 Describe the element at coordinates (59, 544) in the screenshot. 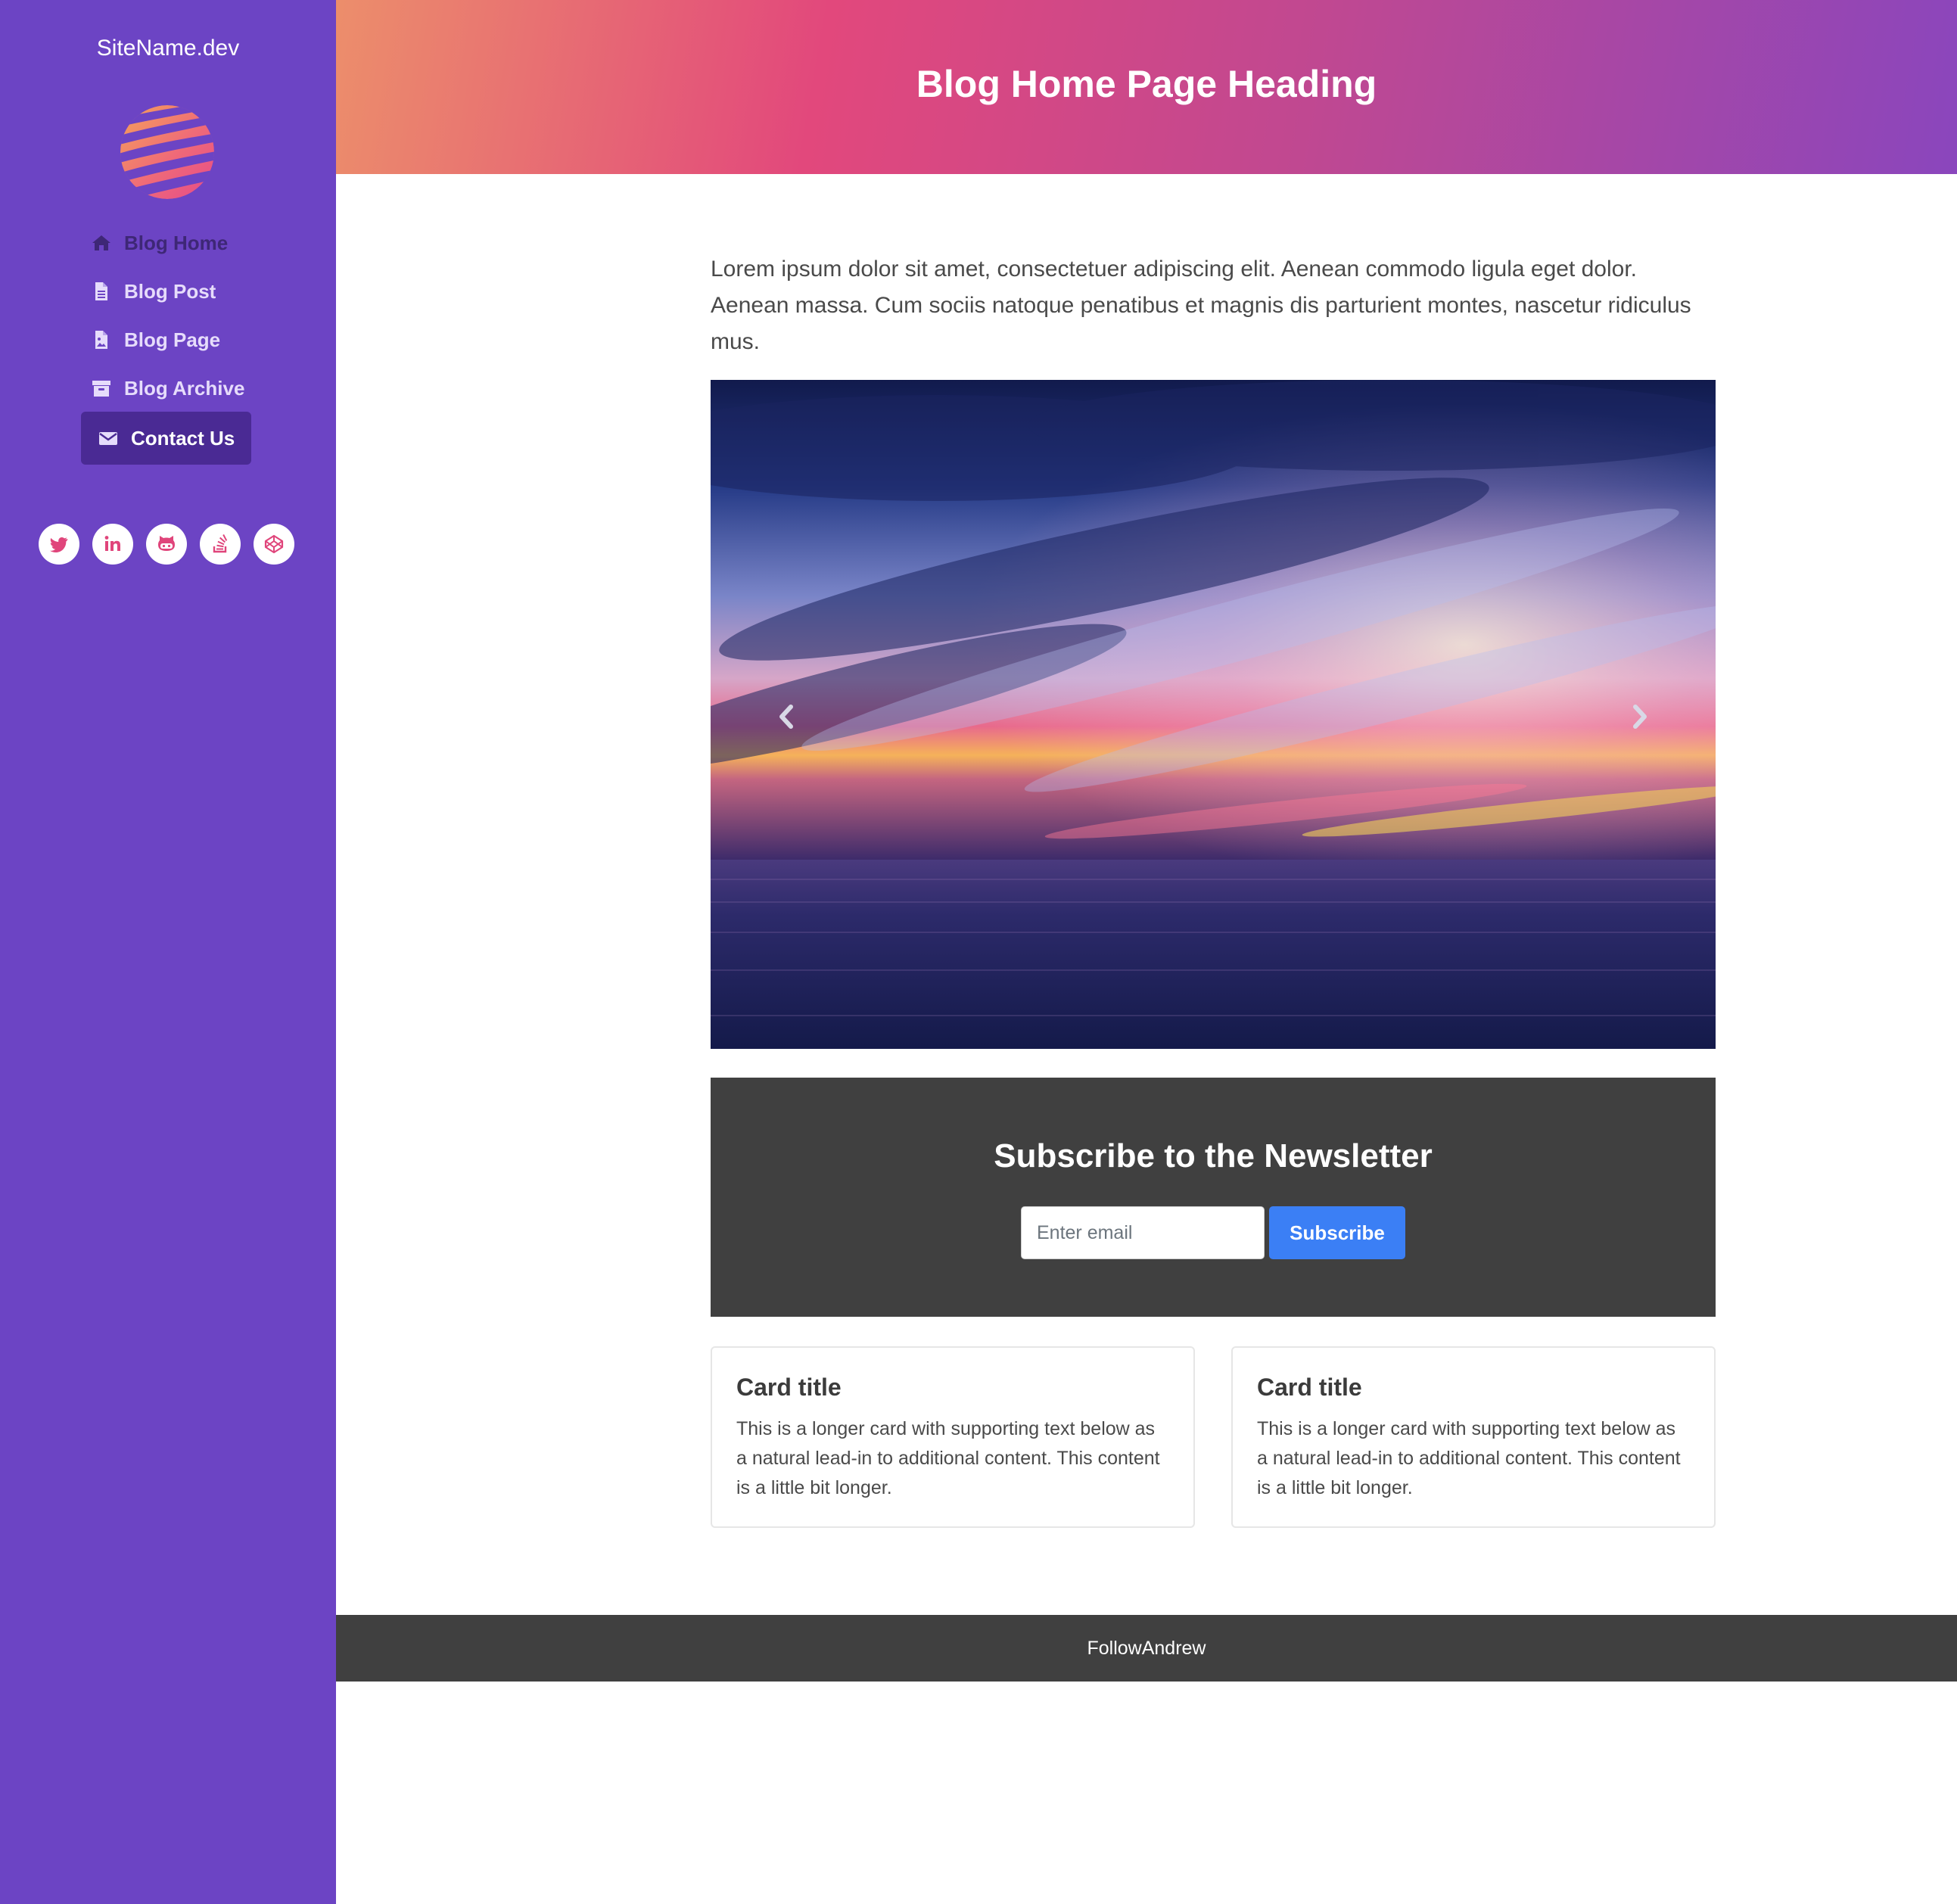

I see `twitter-icon` at that location.